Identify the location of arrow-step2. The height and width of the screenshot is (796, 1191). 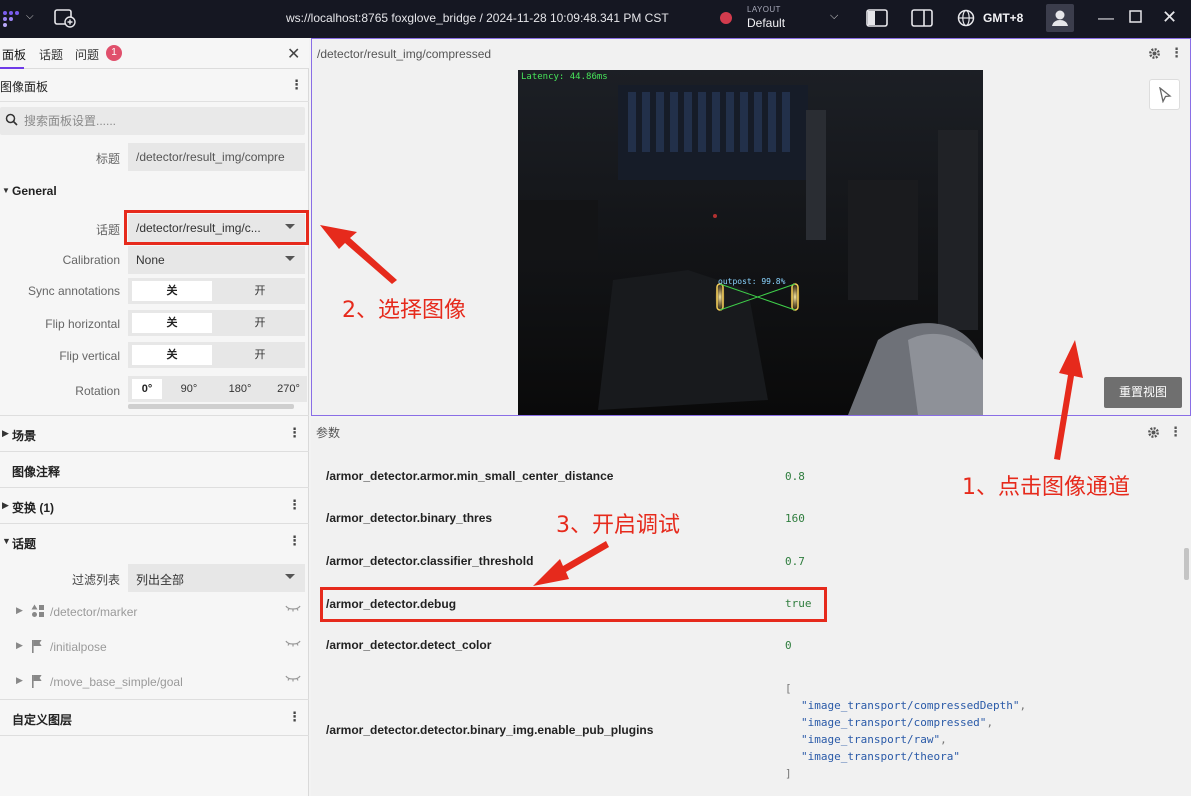
(358, 254).